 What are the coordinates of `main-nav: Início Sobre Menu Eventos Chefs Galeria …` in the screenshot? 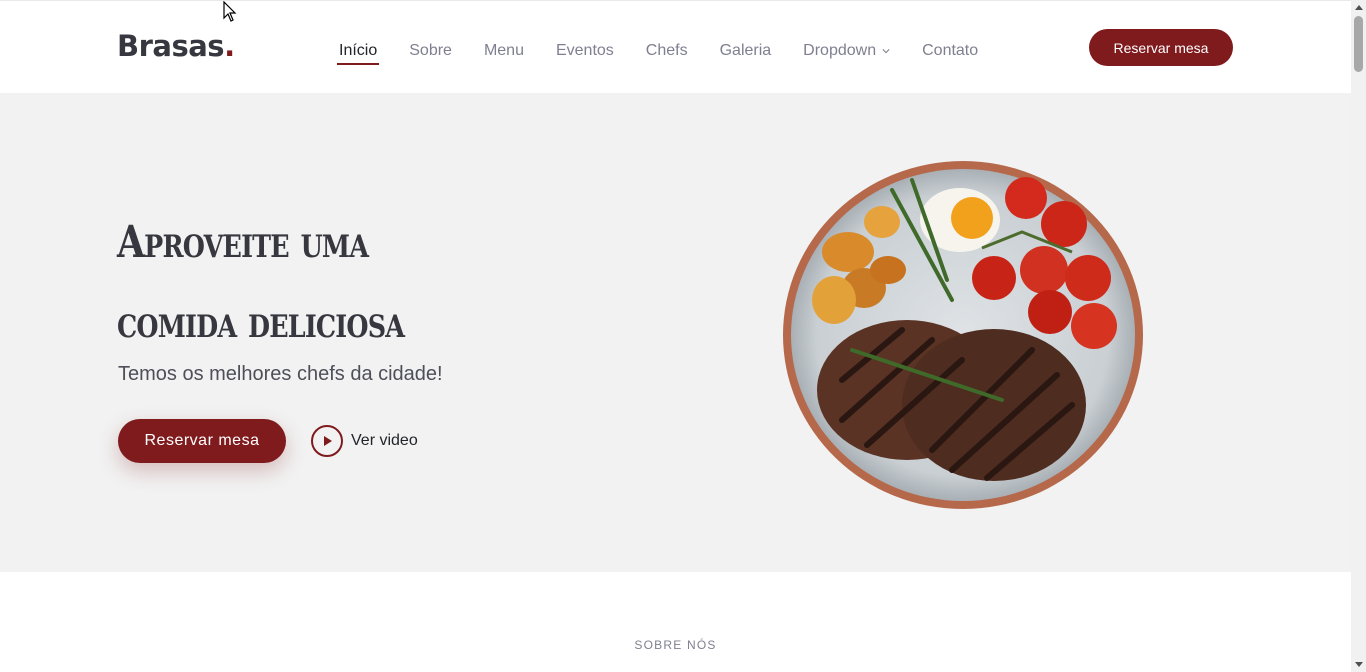 It's located at (673, 51).